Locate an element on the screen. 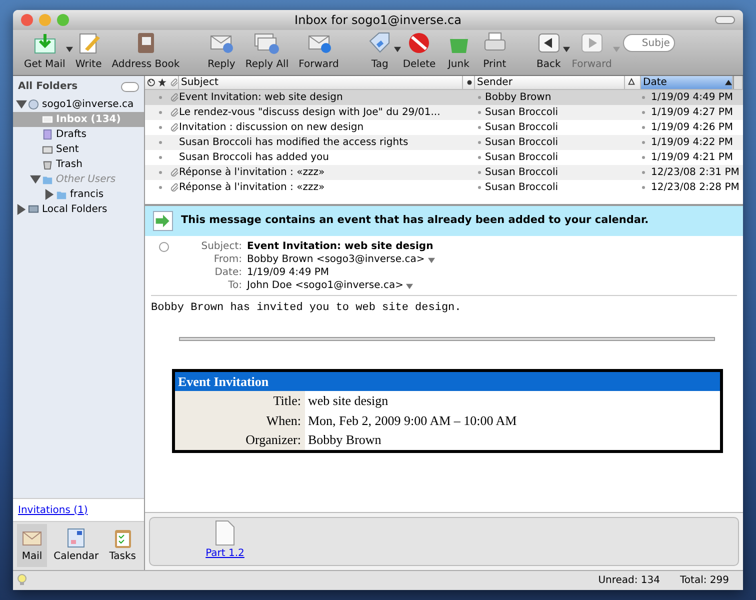 The width and height of the screenshot is (756, 600). attachment-link: Part 1.2 is located at coordinates (225, 542).